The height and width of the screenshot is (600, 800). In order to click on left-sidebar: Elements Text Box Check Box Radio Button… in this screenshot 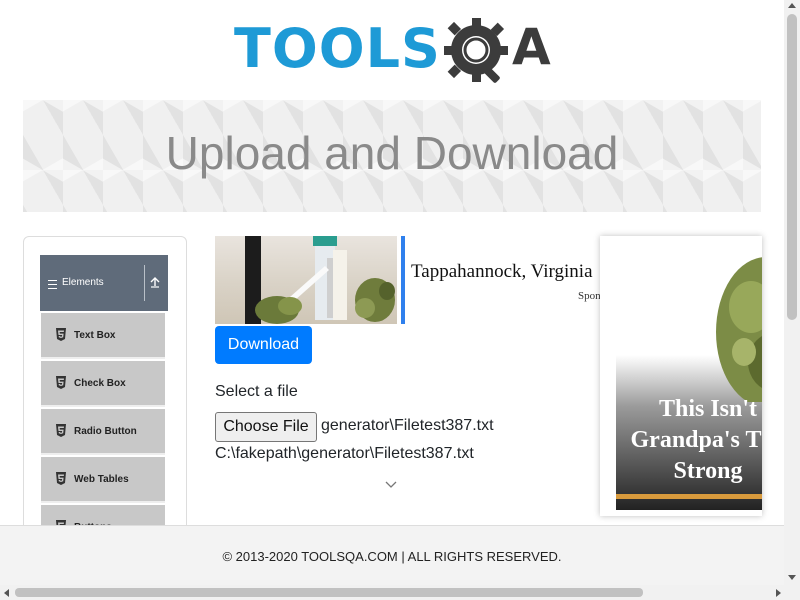, I will do `click(105, 387)`.